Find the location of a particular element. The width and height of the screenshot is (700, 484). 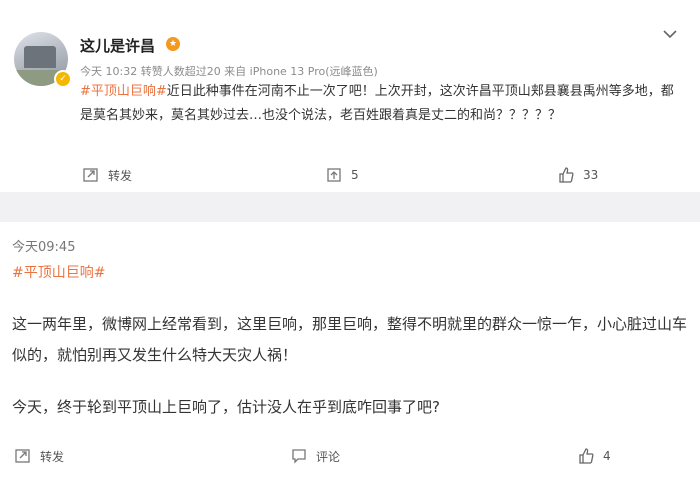

post-meta: 今天 10:32 转赞人数超过20 来自 iPhone 13 Pro(远峰蓝色) is located at coordinates (229, 71).